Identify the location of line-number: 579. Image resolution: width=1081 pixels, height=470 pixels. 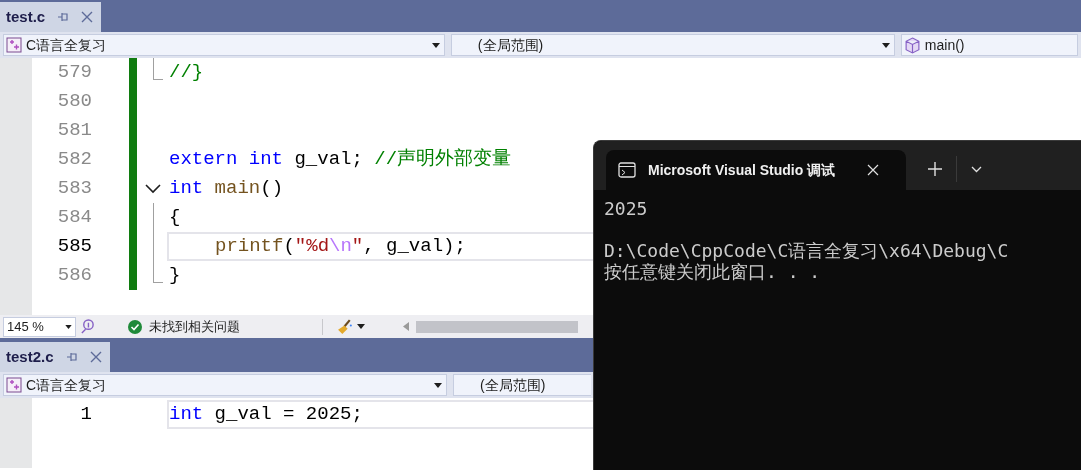
(74, 73).